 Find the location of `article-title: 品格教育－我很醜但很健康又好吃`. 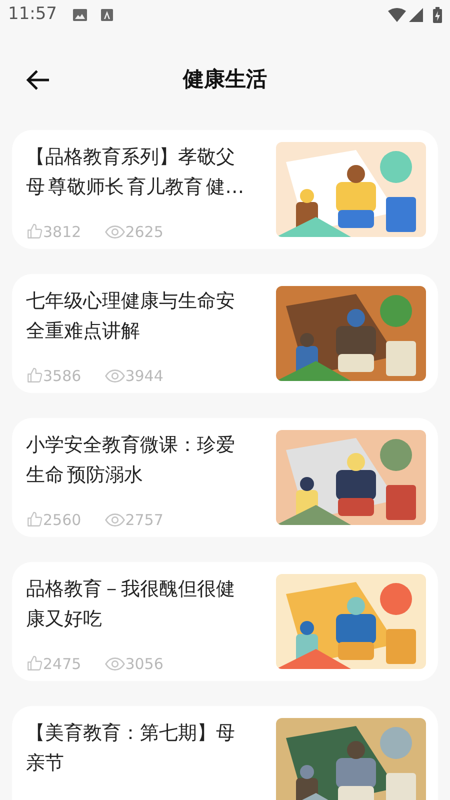

article-title: 品格教育－我很醜但很健康又好吃 is located at coordinates (131, 604).